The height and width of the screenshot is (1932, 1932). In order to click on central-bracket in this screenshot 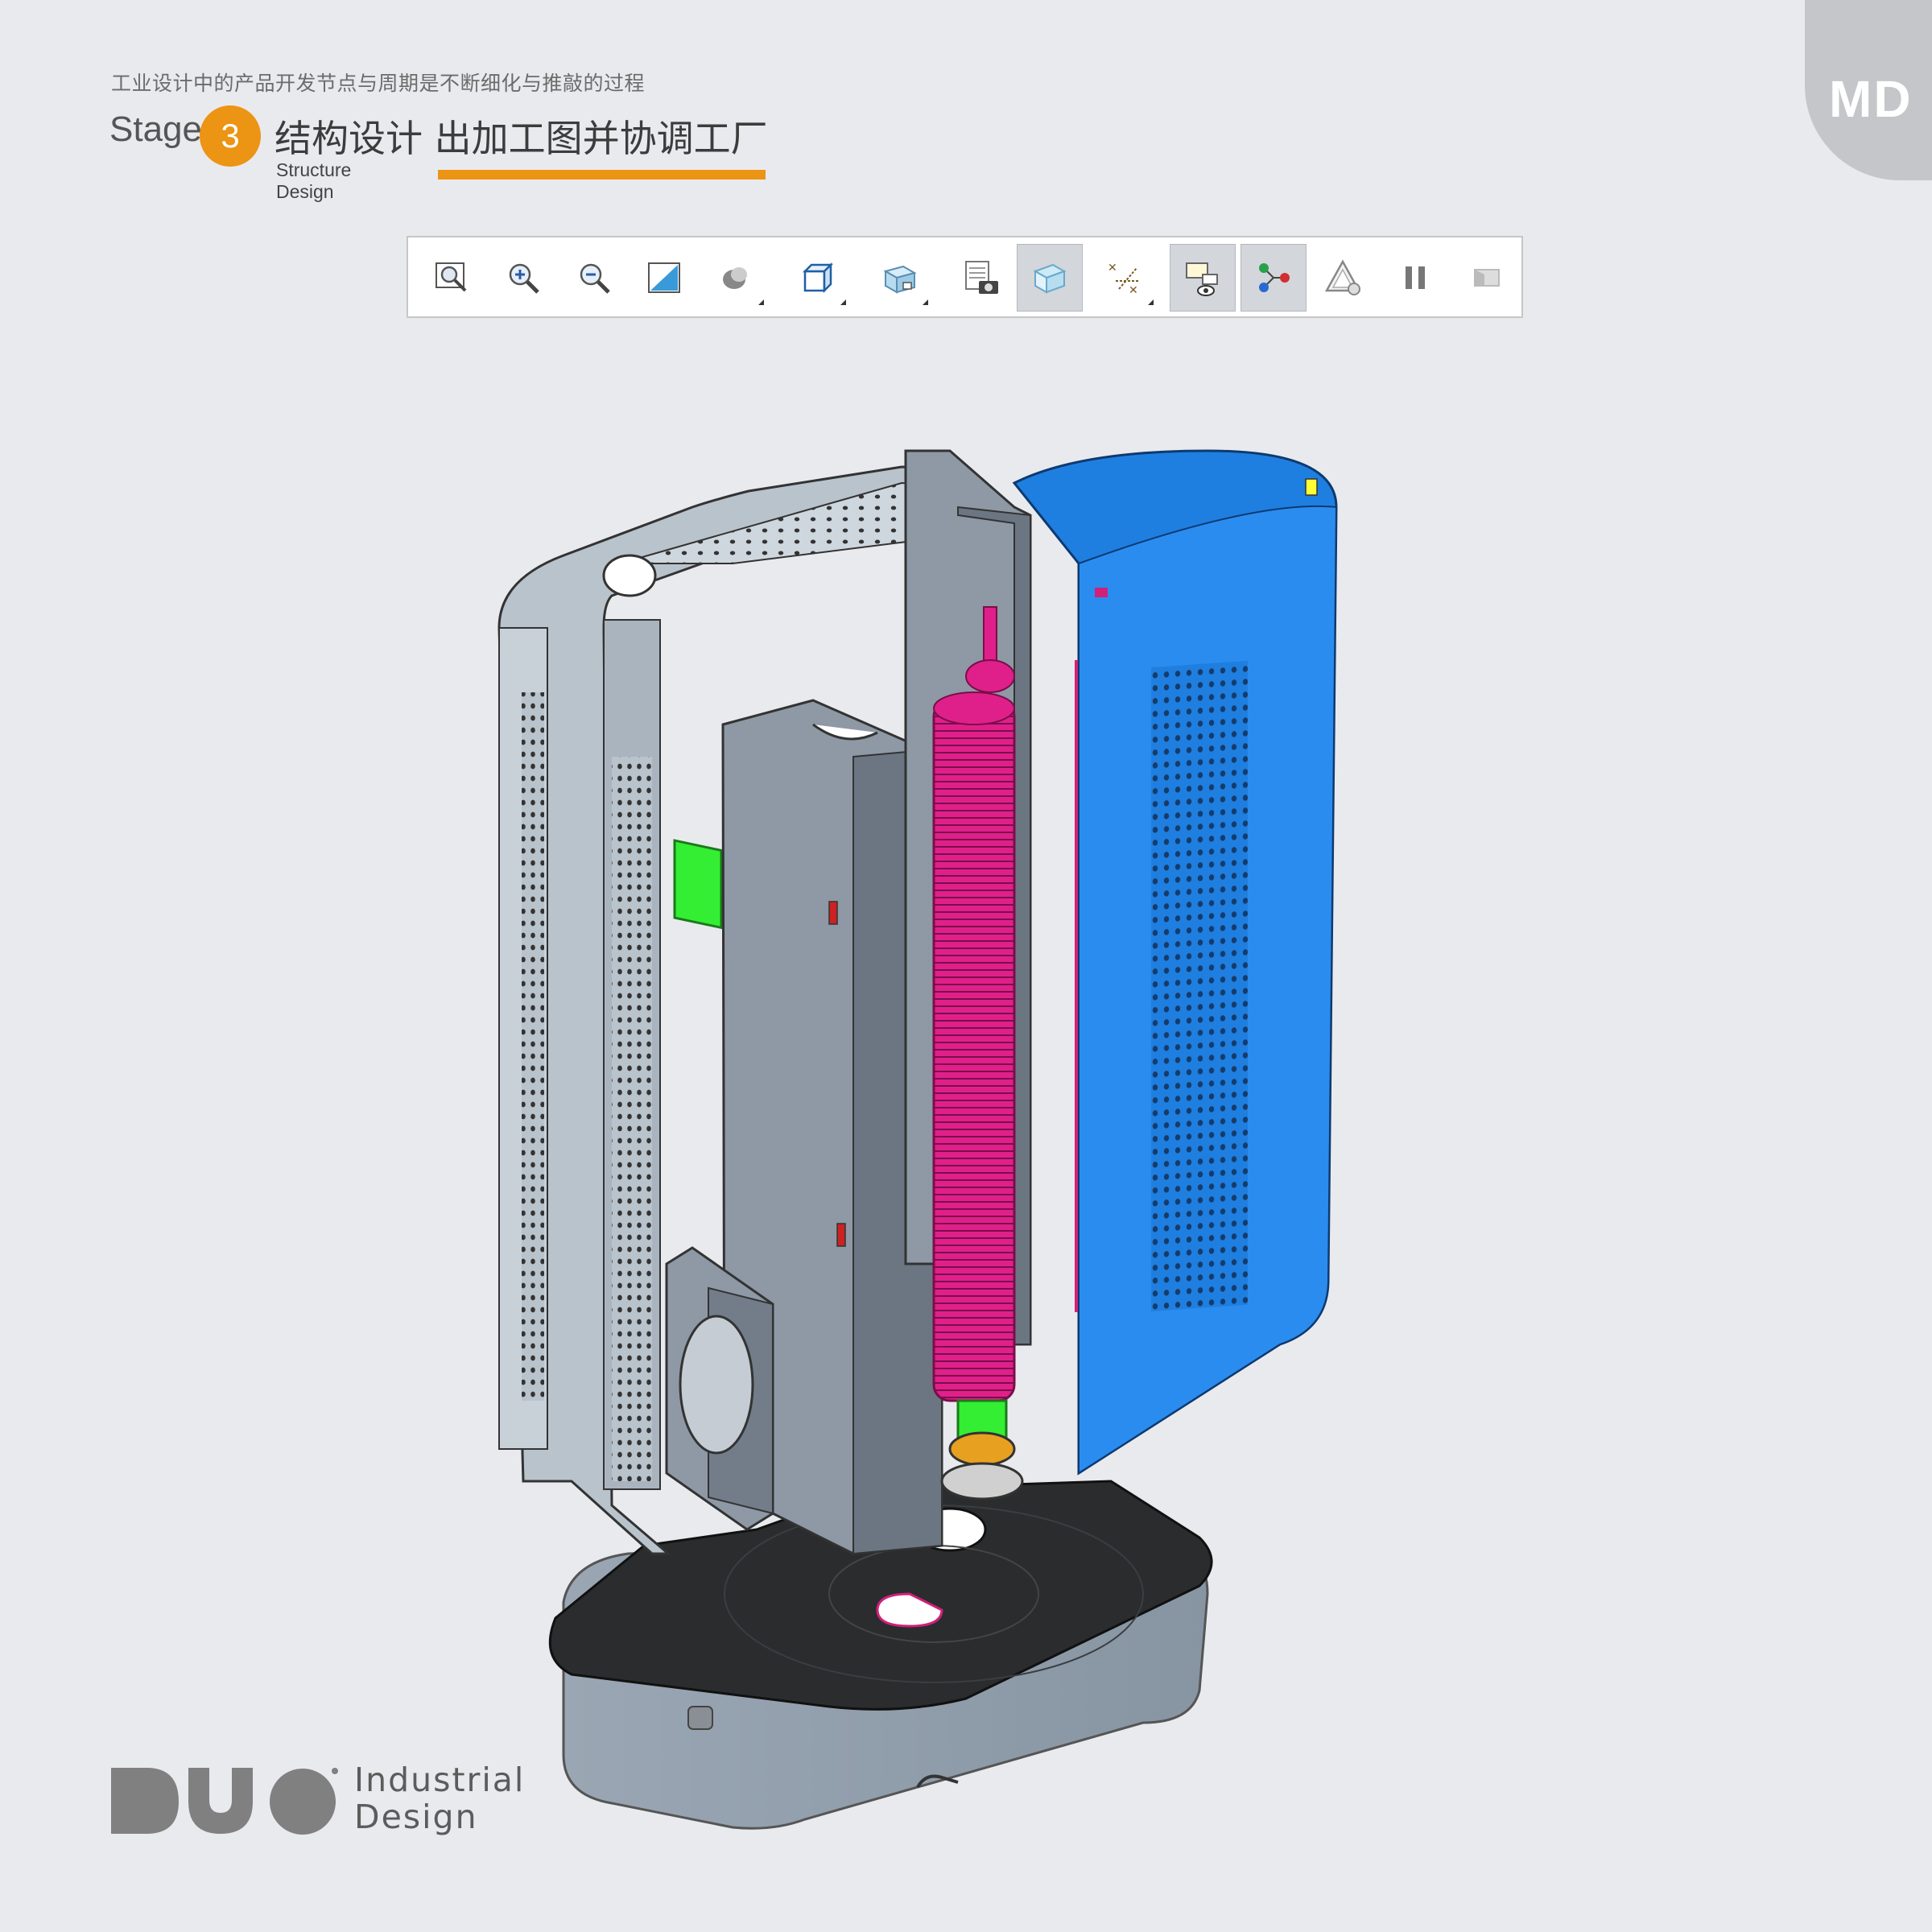, I will do `click(804, 1127)`.